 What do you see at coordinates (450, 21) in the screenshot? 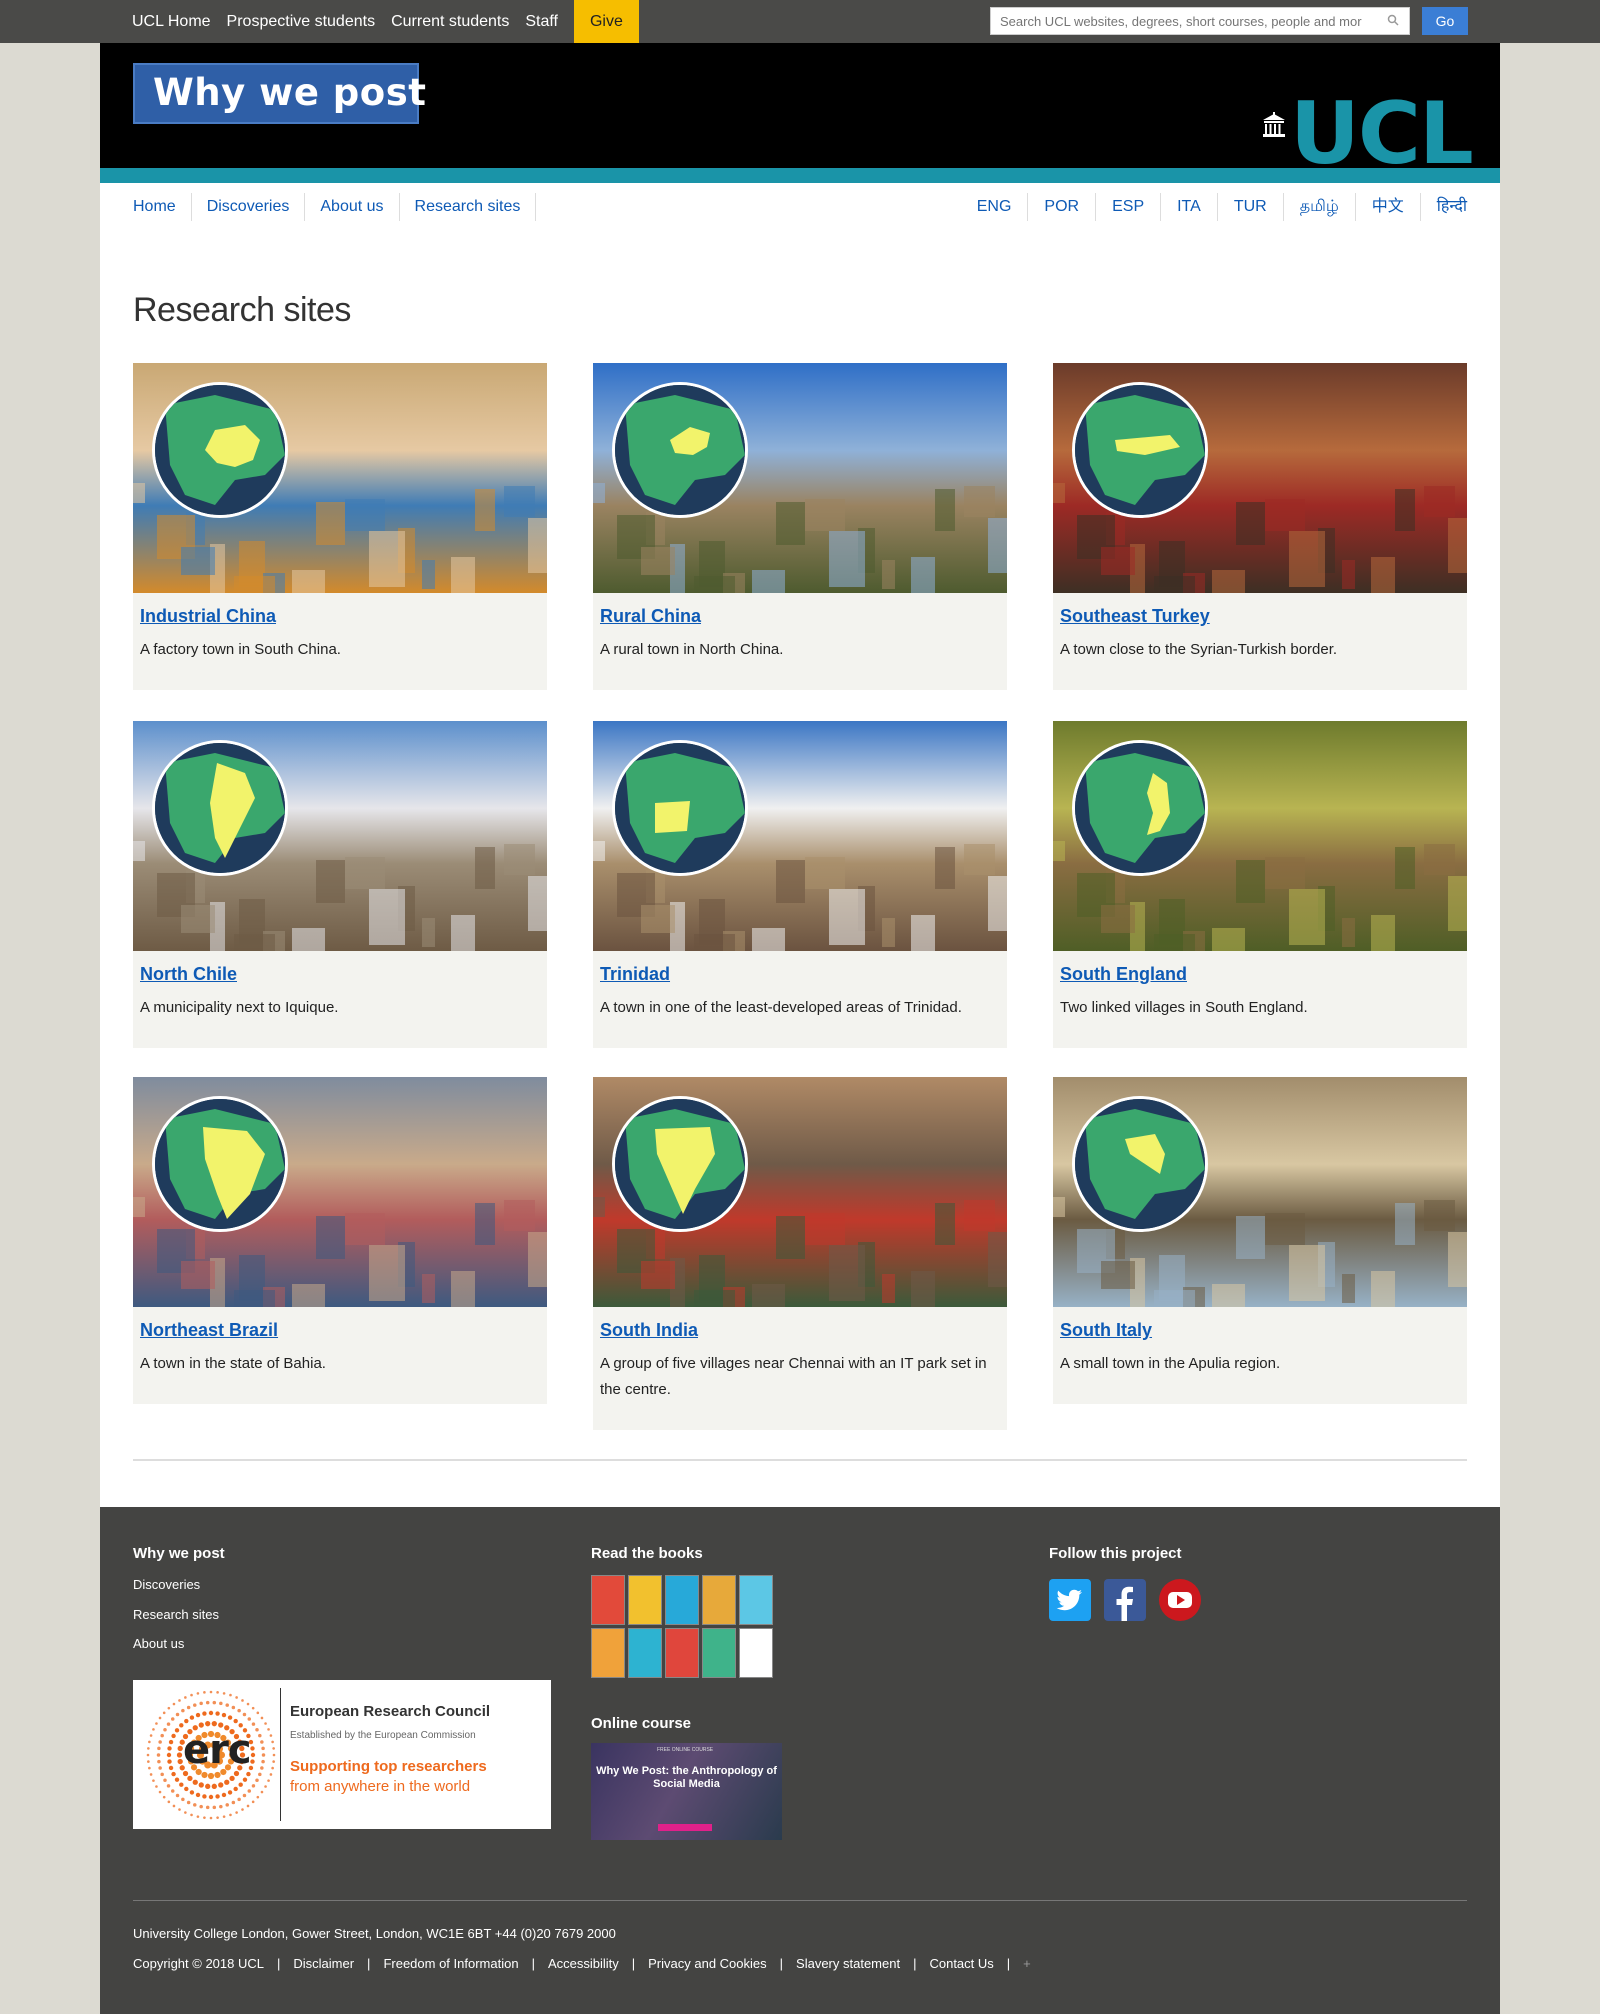
I see `current-students-link: Current students` at bounding box center [450, 21].